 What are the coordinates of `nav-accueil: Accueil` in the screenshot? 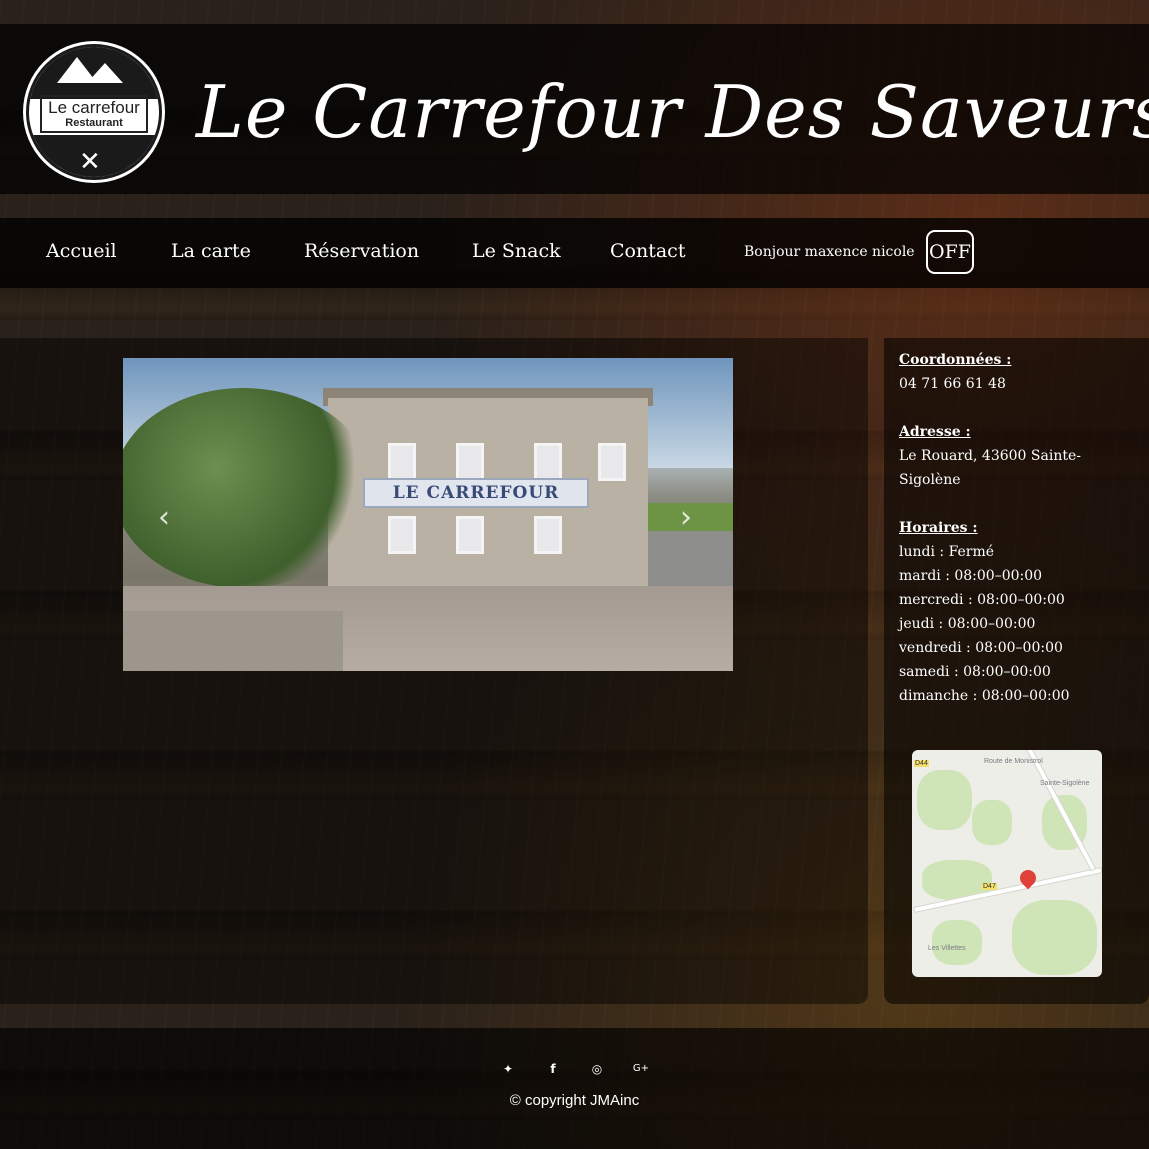 It's located at (81, 251).